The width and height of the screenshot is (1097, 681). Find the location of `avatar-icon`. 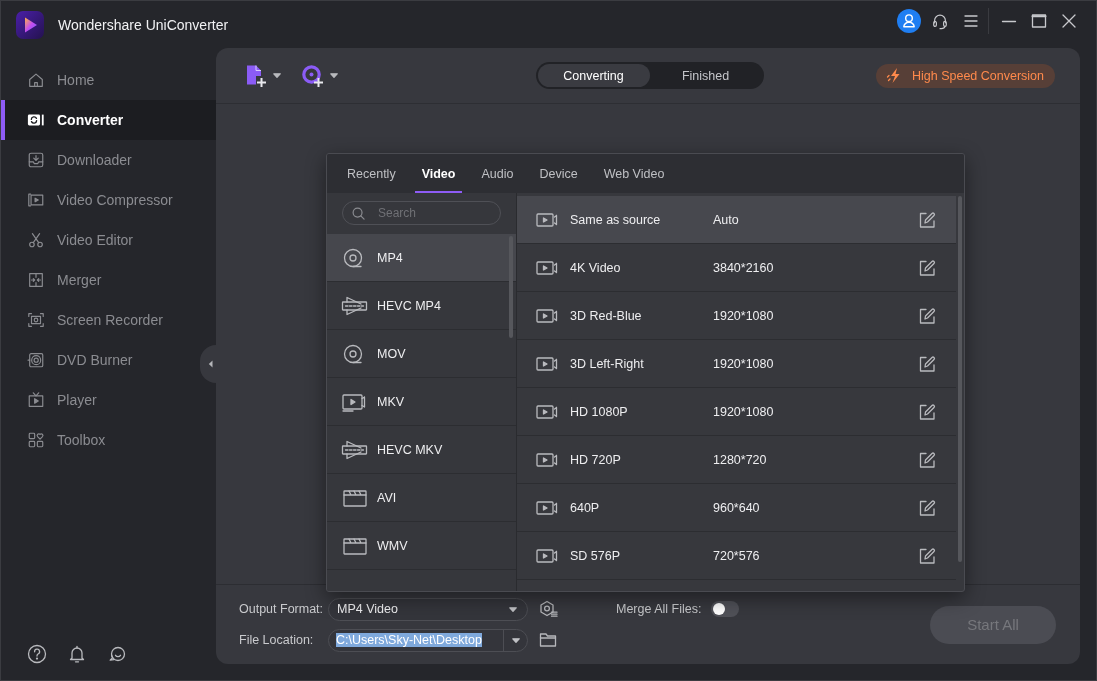

avatar-icon is located at coordinates (909, 20).